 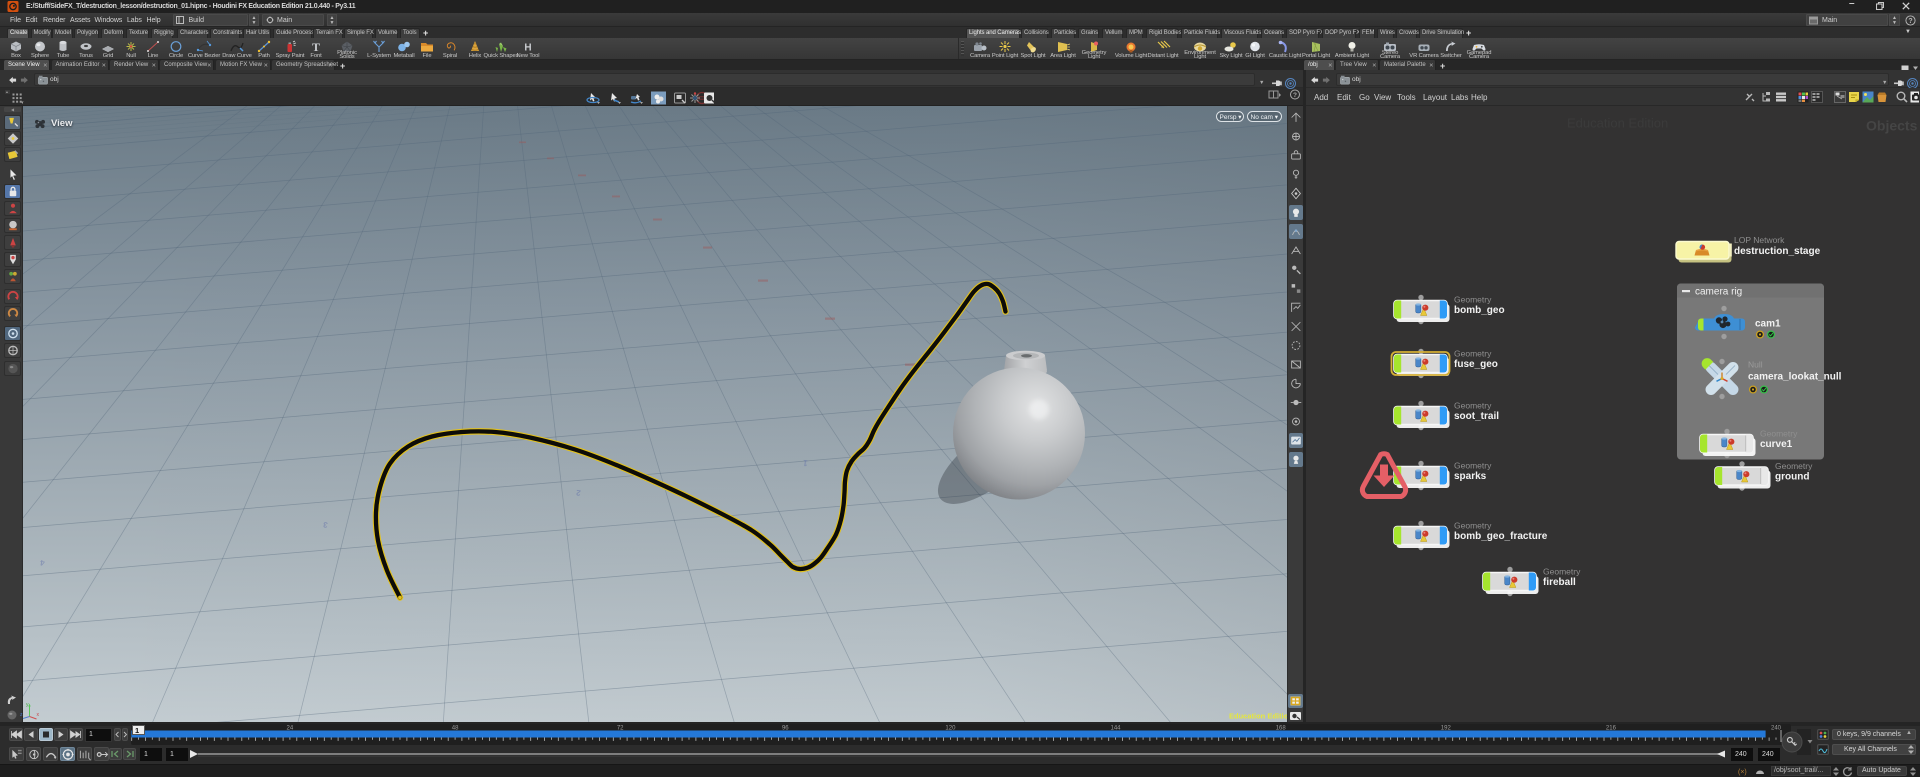 What do you see at coordinates (1446, 729) in the screenshot?
I see `svg-text: 192` at bounding box center [1446, 729].